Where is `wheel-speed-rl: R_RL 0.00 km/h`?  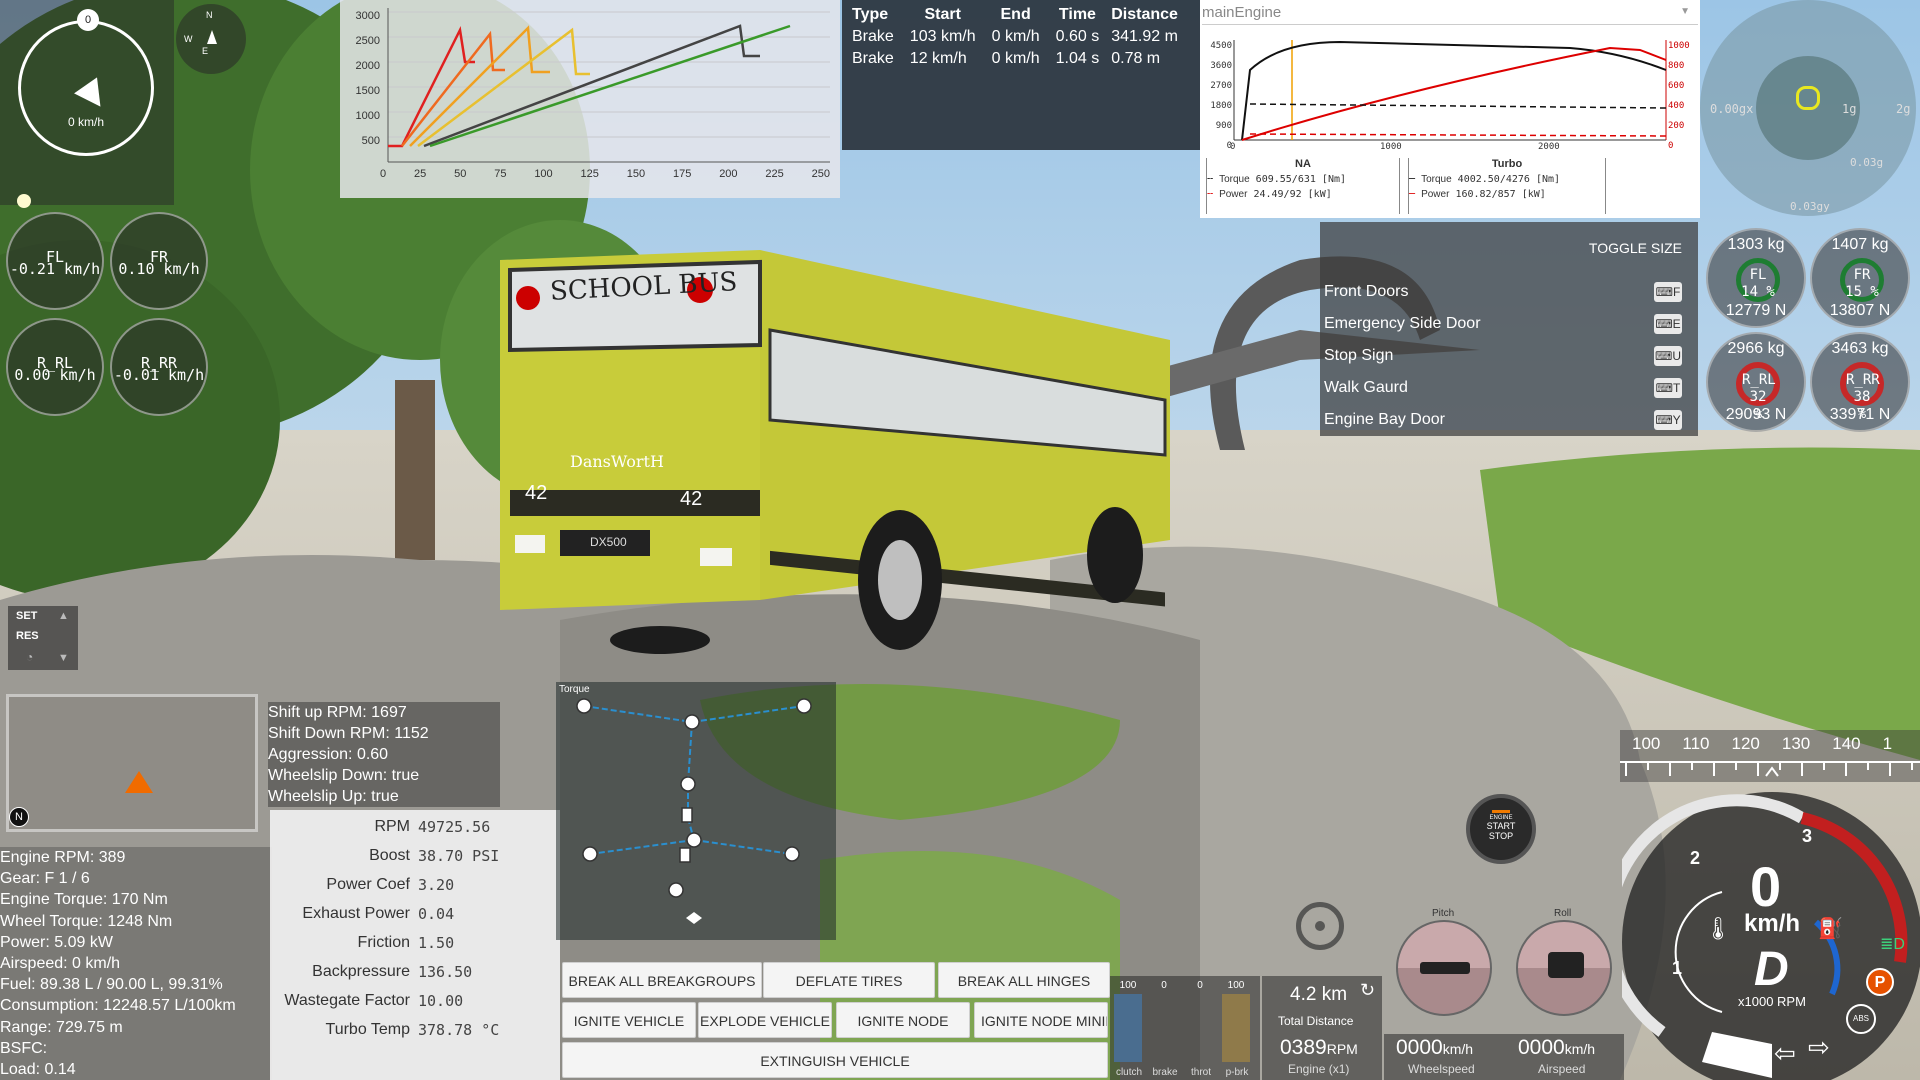 wheel-speed-rl: R_RL 0.00 km/h is located at coordinates (55, 367).